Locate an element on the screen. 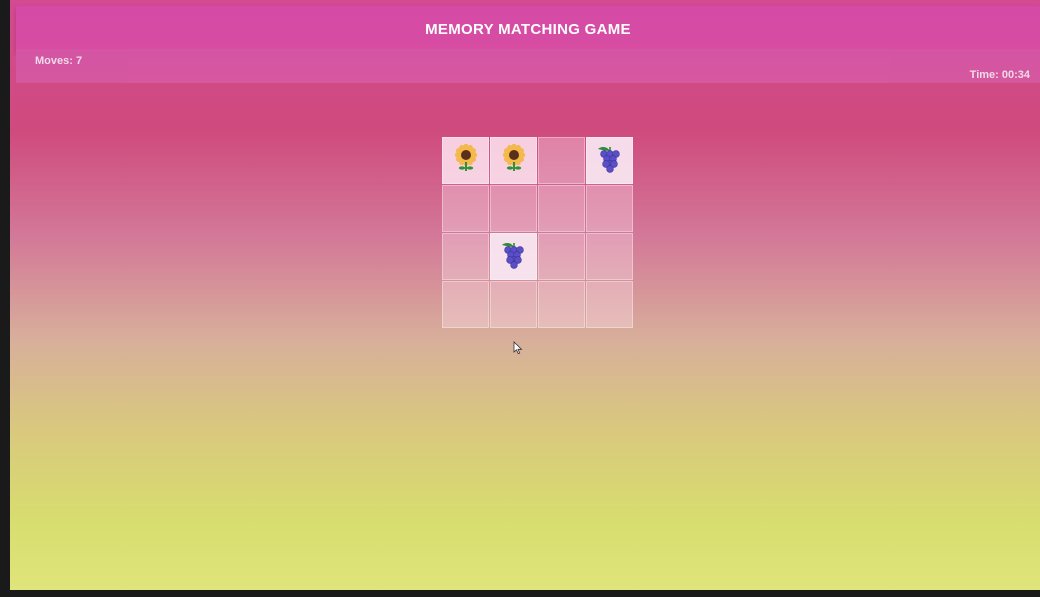 This screenshot has width=1040, height=597. monitor-bezel-left is located at coordinates (5, 298).